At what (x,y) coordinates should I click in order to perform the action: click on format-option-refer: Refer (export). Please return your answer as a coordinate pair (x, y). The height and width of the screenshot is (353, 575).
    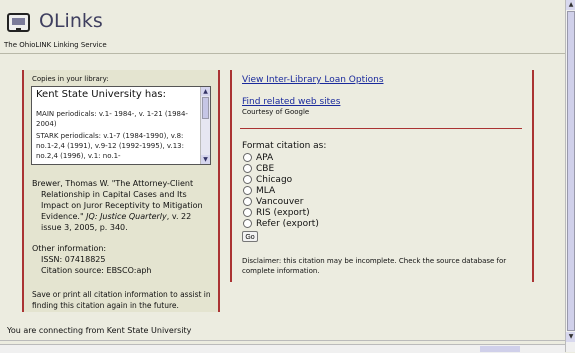
    Looking at the image, I should click on (281, 223).